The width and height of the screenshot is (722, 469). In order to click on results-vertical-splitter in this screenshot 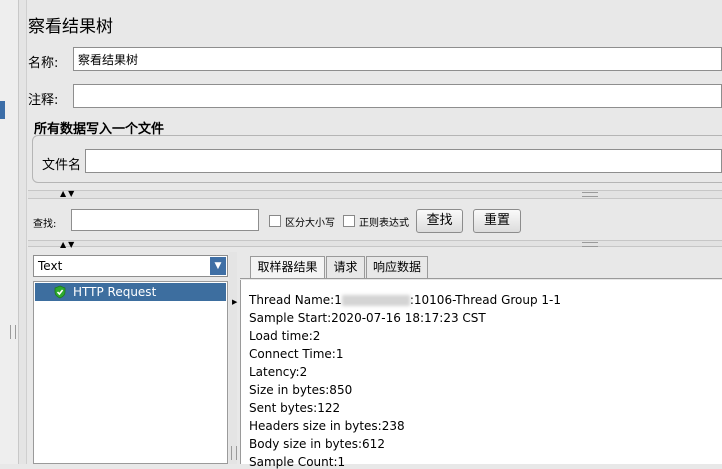, I will do `click(233, 358)`.